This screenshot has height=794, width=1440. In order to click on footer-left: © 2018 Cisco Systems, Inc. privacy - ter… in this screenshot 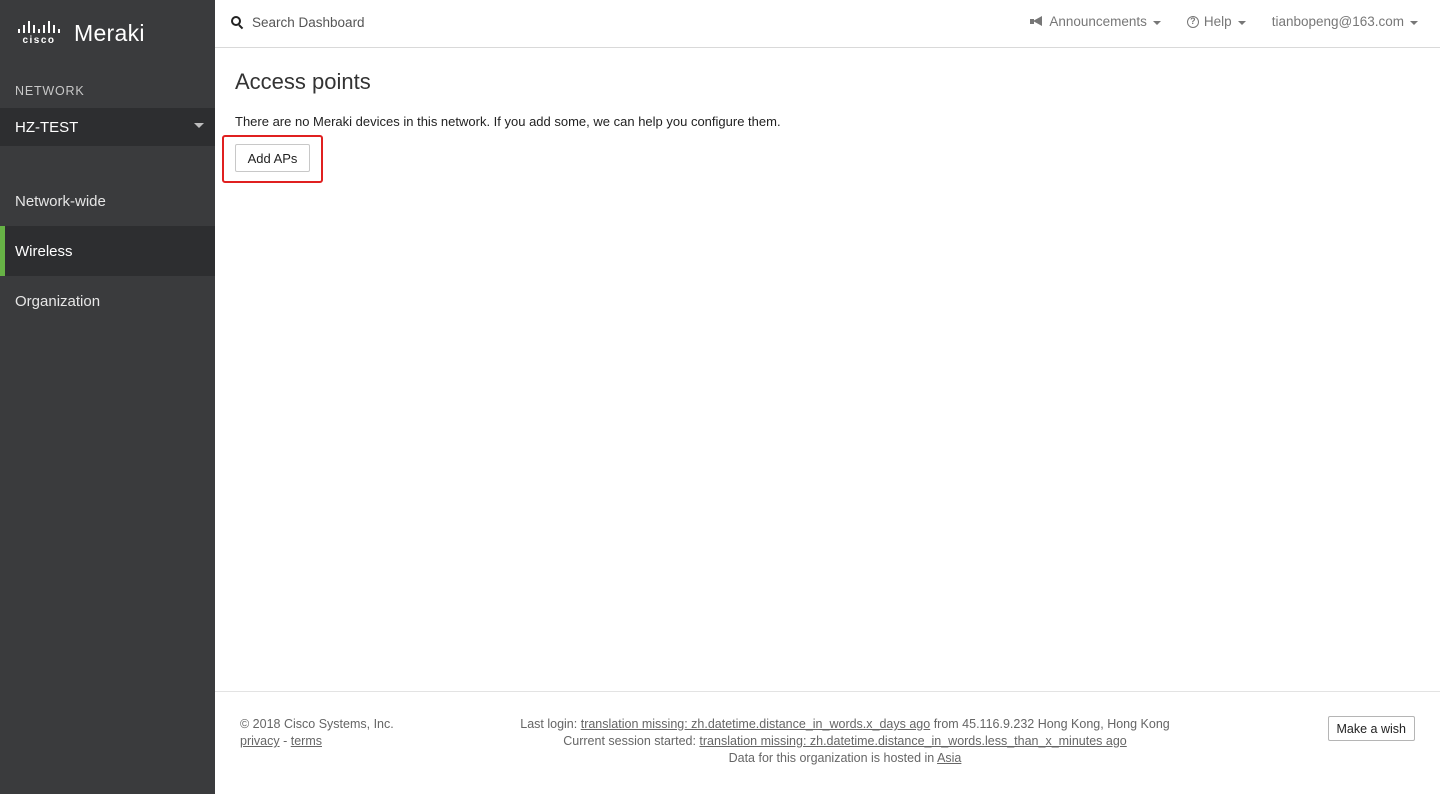, I will do `click(317, 733)`.